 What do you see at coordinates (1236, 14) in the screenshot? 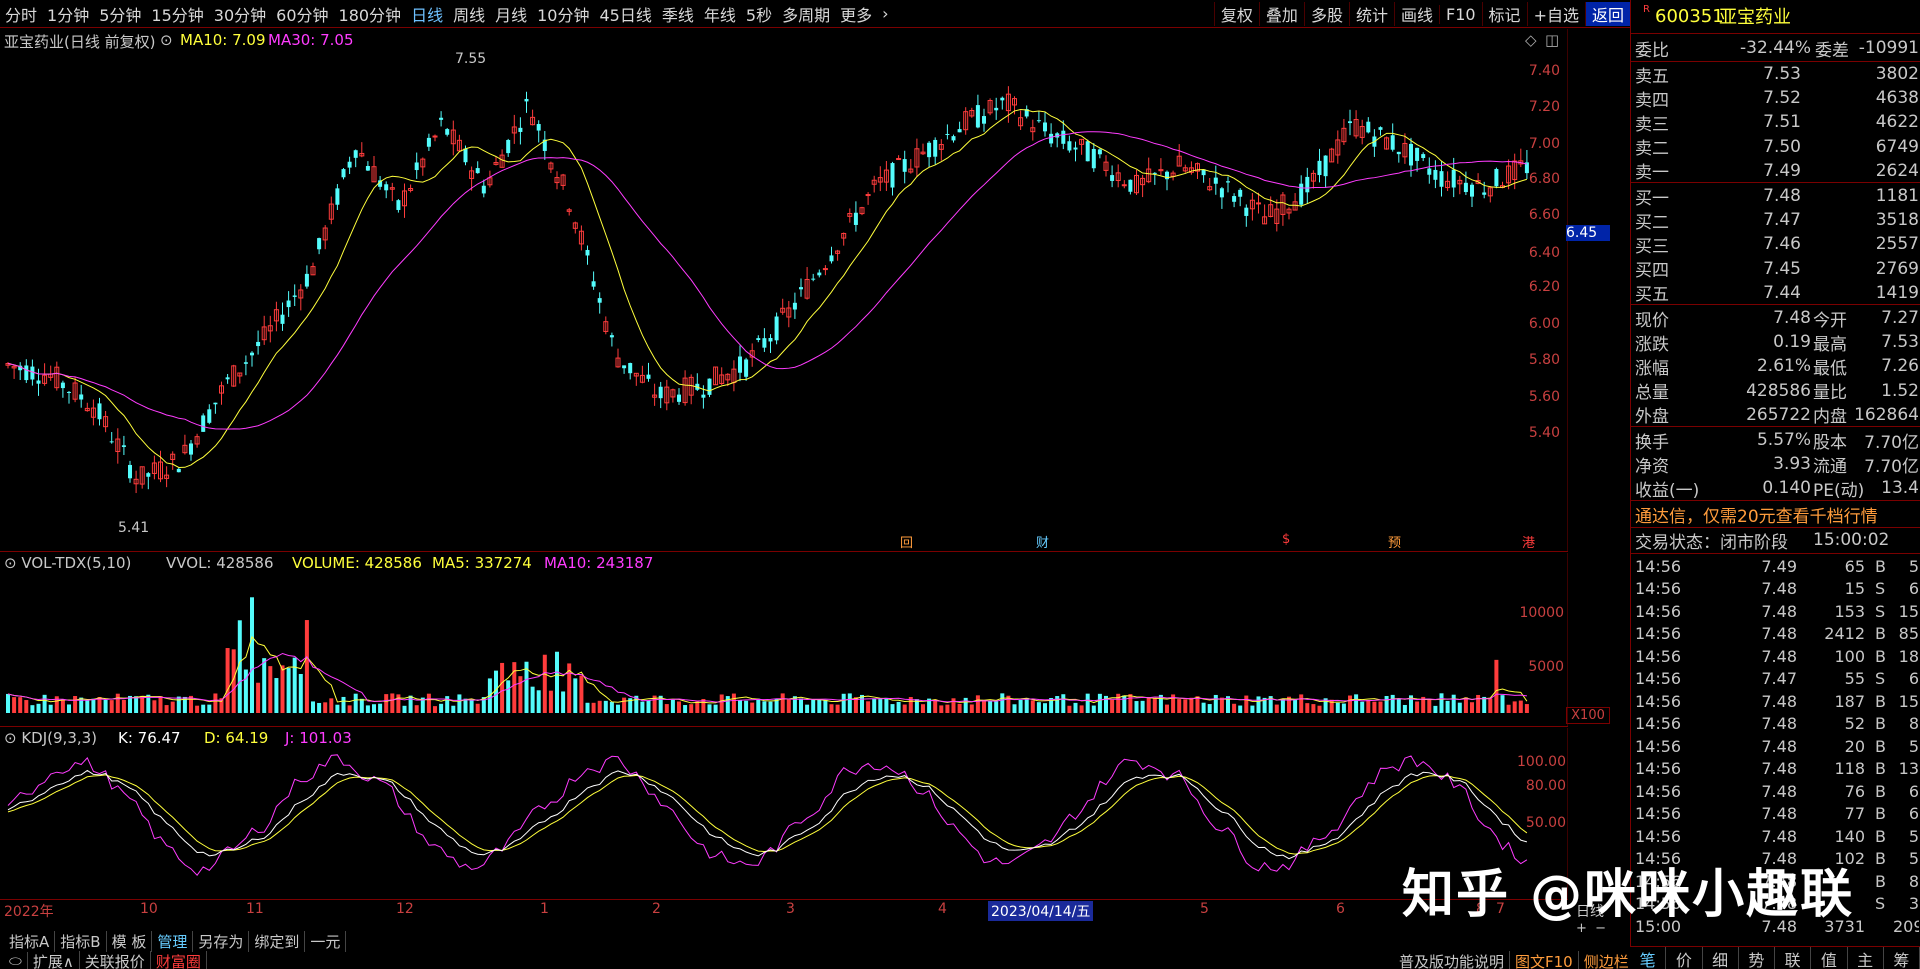
I see `toolbar-right-0: 复权` at bounding box center [1236, 14].